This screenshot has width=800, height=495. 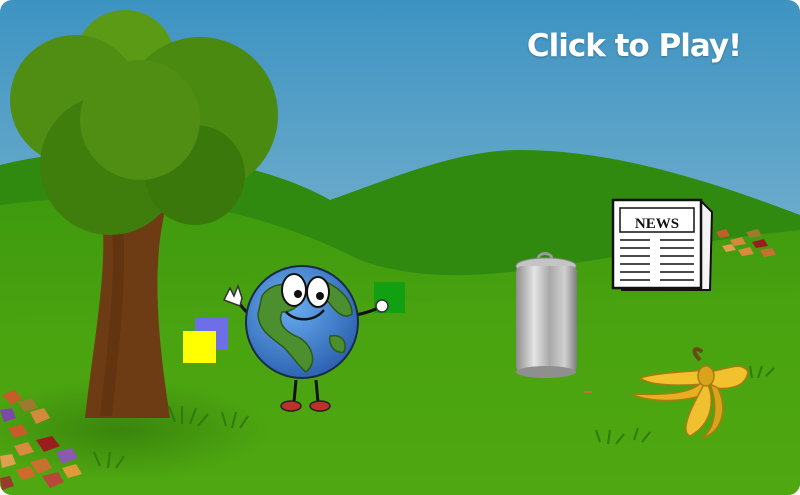 I want to click on debris, so click(x=588, y=392).